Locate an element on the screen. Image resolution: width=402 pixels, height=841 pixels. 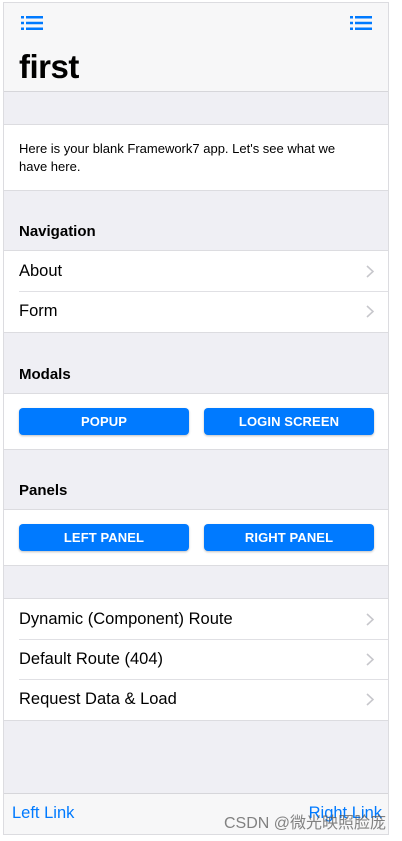
right-panel-button: Right Panel is located at coordinates (289, 537).